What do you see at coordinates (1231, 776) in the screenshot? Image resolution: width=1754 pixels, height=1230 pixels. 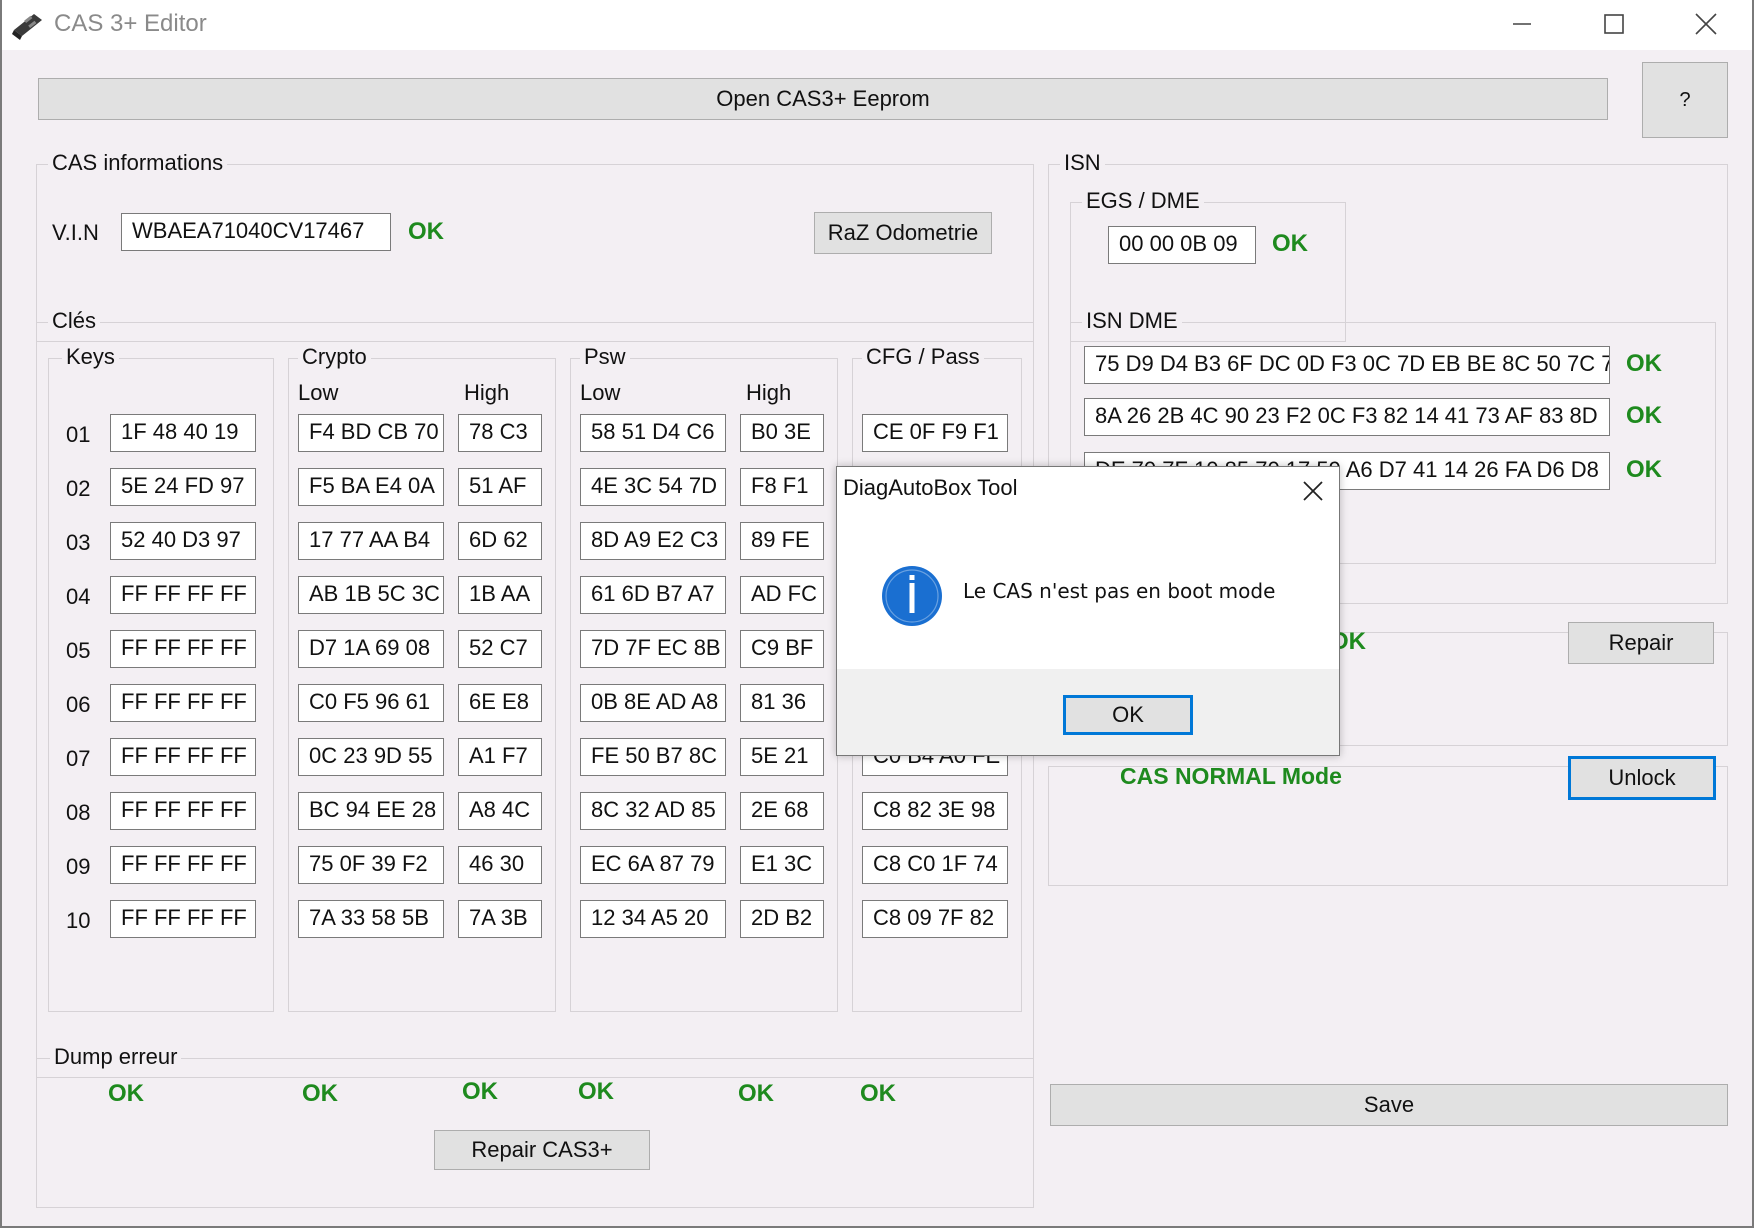 I see `cas-mode-text: CAS NORMAL Mode` at bounding box center [1231, 776].